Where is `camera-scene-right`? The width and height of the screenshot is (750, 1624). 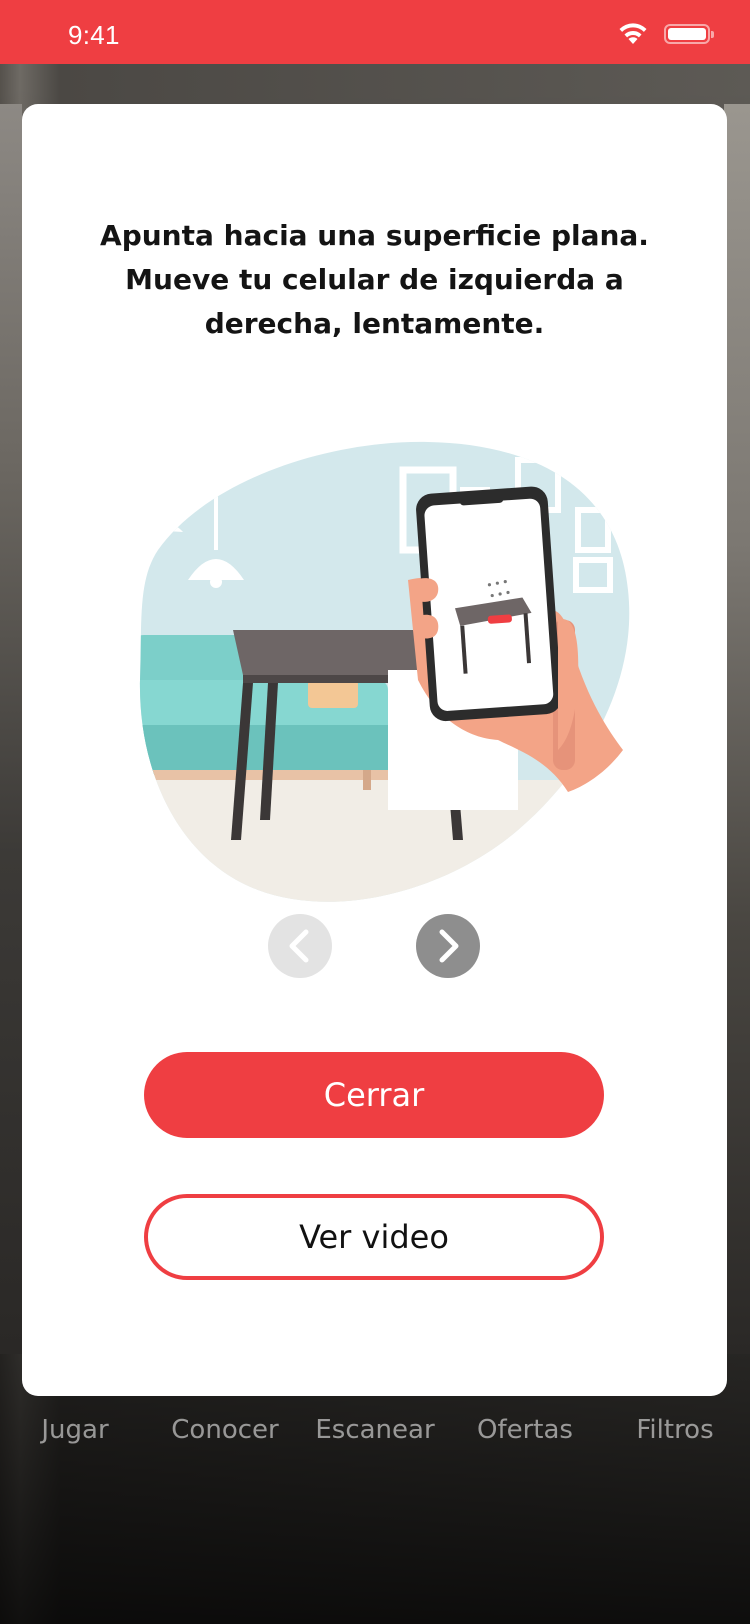
camera-scene-right is located at coordinates (737, 729).